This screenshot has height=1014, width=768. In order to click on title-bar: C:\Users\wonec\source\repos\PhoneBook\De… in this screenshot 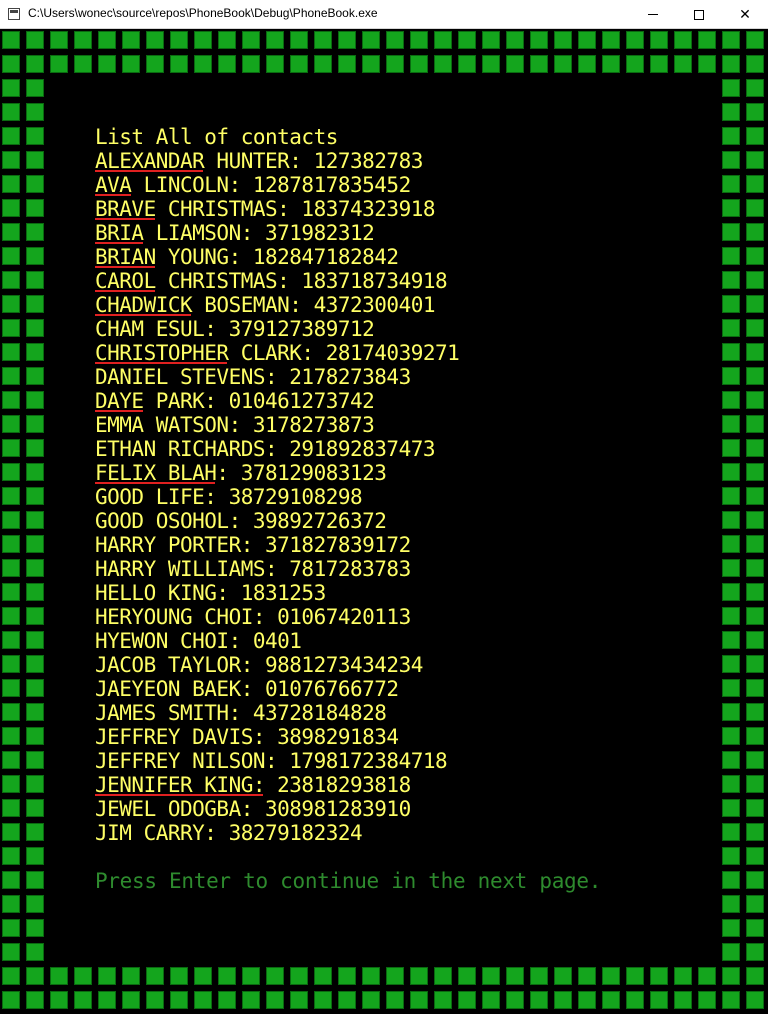, I will do `click(384, 14)`.